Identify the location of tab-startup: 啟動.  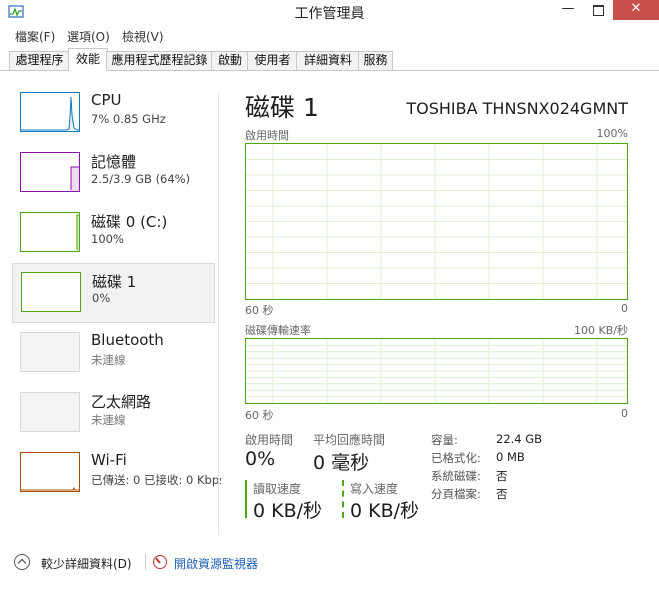
(230, 60).